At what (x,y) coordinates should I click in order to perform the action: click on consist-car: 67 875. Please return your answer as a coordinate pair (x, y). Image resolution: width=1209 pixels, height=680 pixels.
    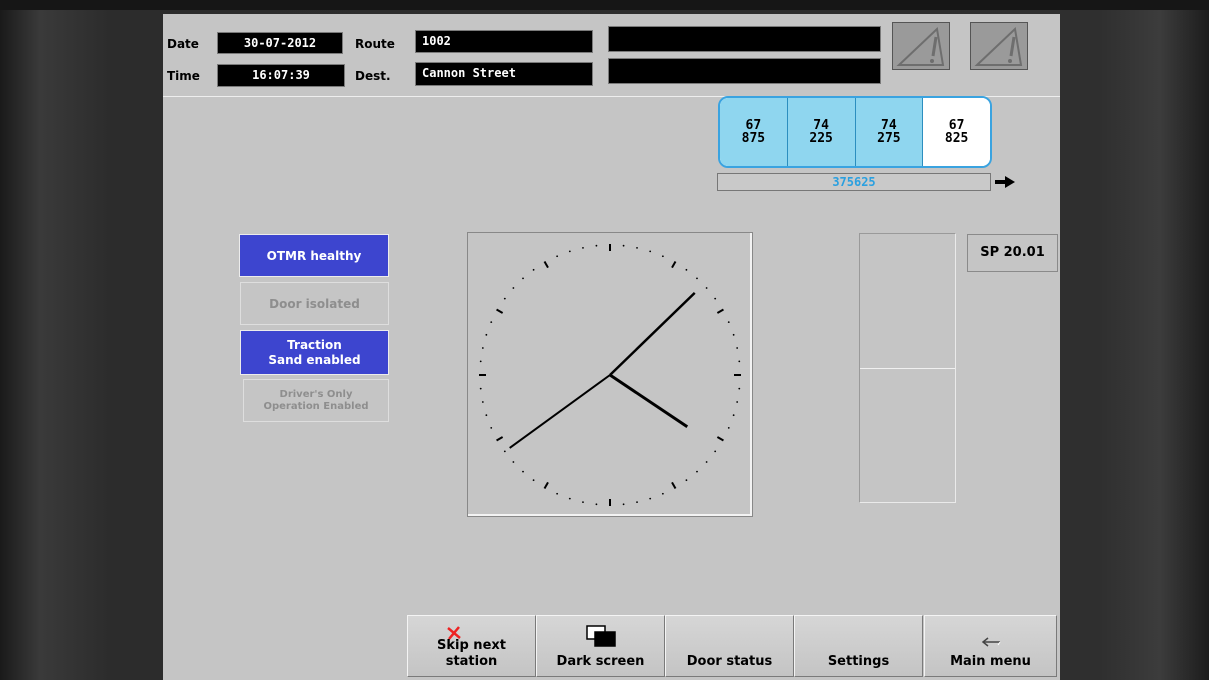
    Looking at the image, I should click on (754, 132).